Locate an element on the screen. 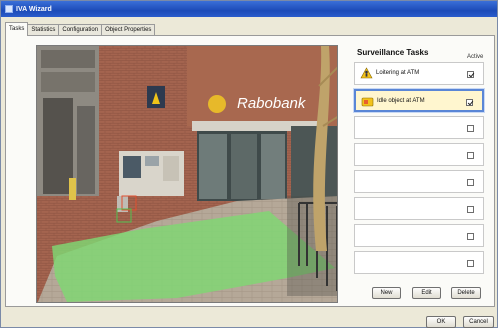  ok-button: OK is located at coordinates (441, 322).